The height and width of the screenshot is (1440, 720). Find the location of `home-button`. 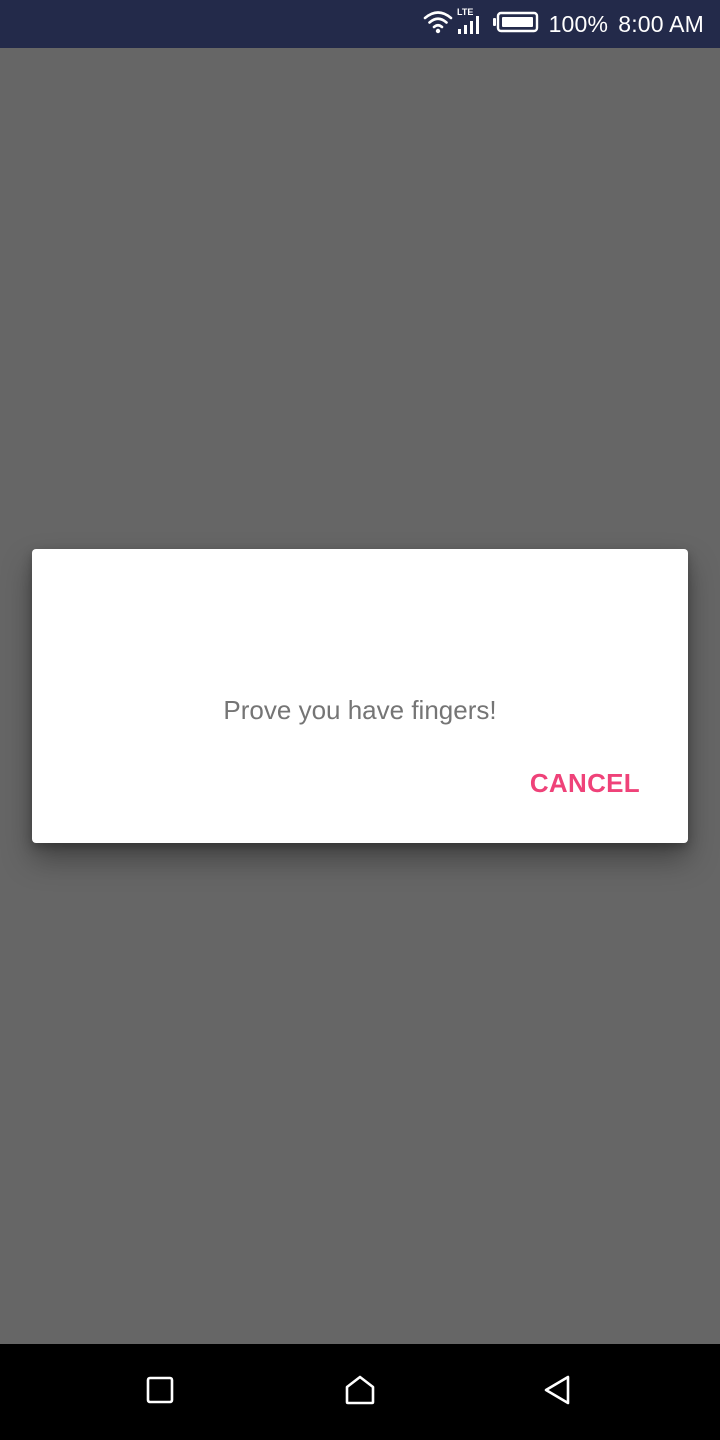

home-button is located at coordinates (360, 1392).